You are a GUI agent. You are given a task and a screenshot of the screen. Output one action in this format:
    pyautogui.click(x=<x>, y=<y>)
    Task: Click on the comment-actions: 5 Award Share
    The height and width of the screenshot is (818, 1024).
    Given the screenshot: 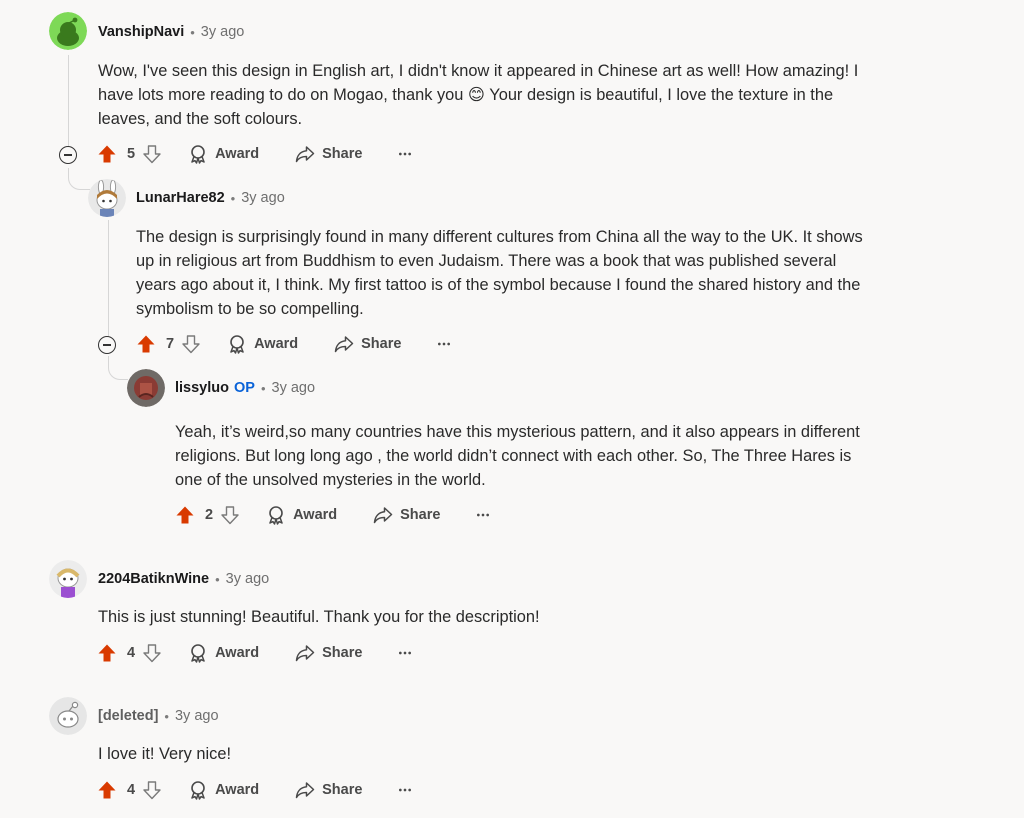 What is the action you would take?
    pyautogui.click(x=255, y=154)
    